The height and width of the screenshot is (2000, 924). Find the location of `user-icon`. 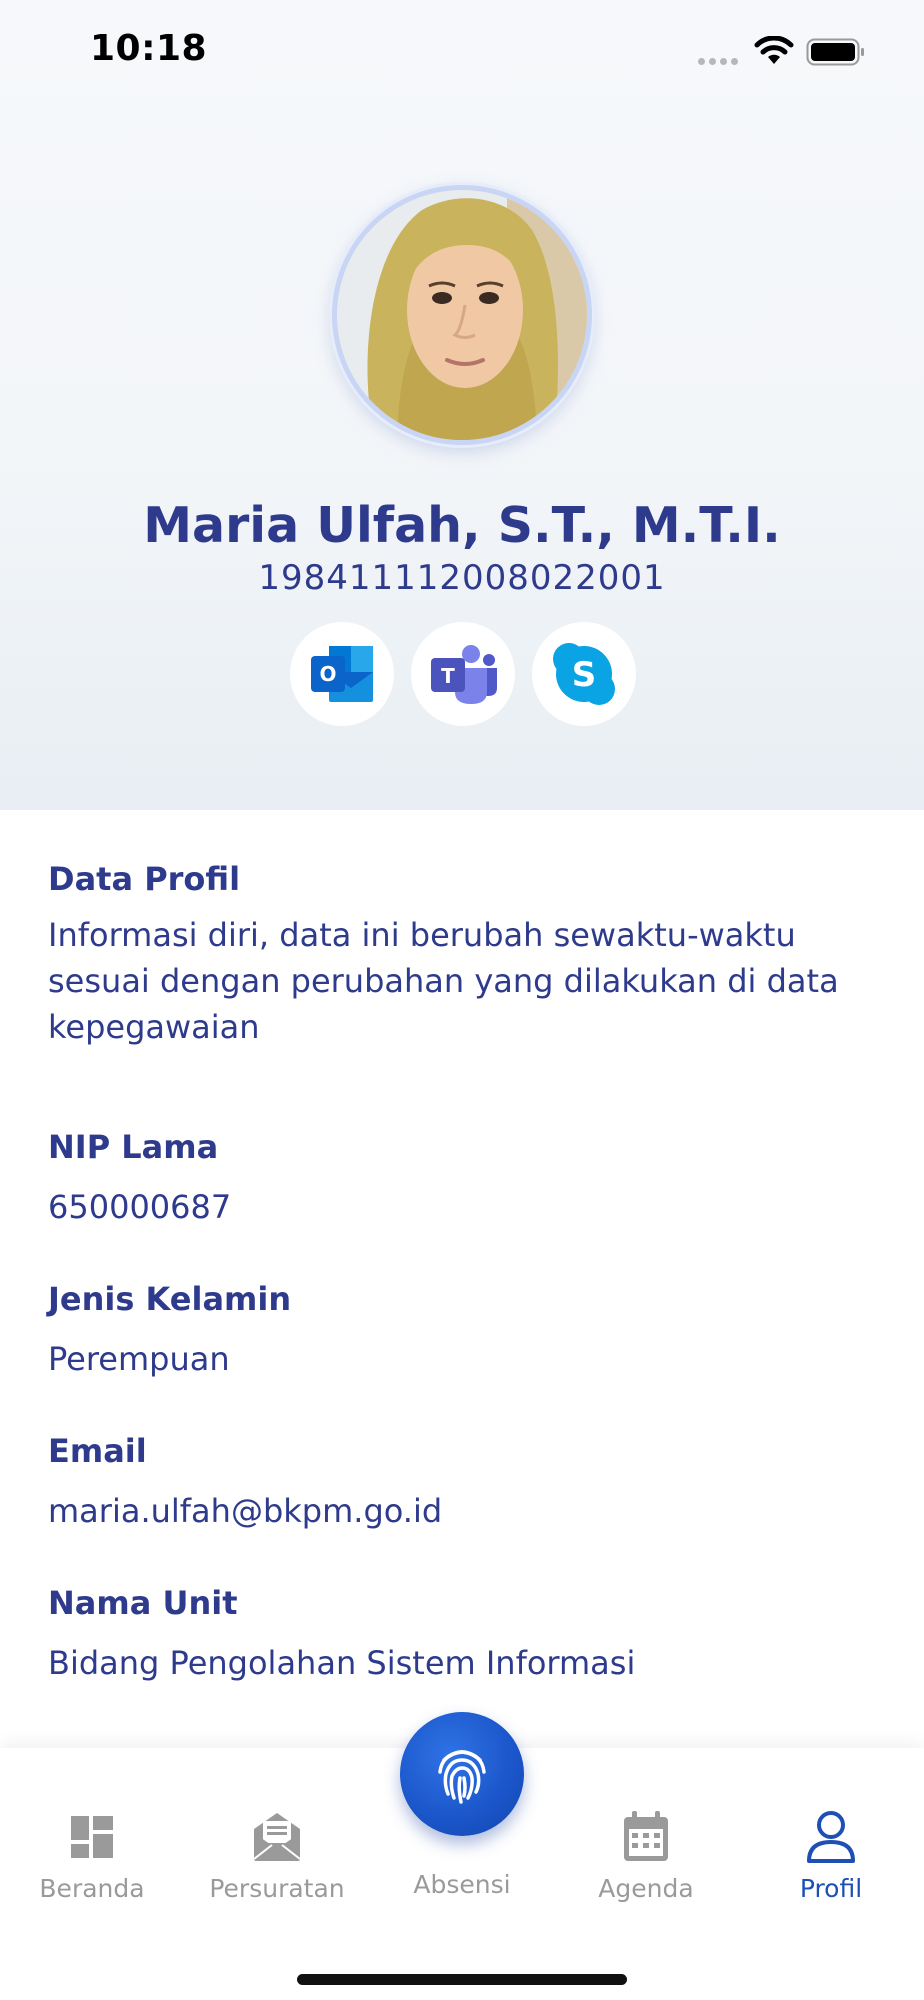

user-icon is located at coordinates (831, 1837).